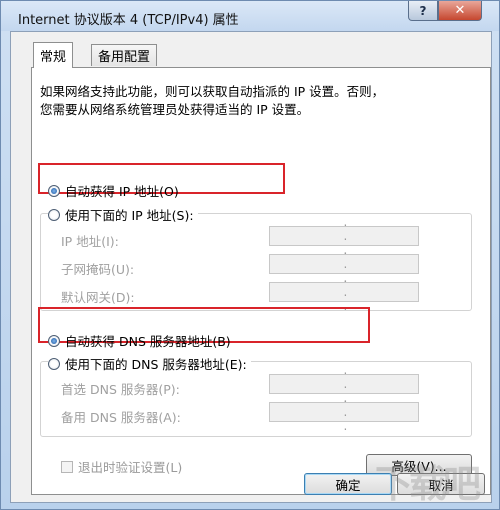  I want to click on validate-on-exit-checkbox: 退出时验证设置(L), so click(121, 466).